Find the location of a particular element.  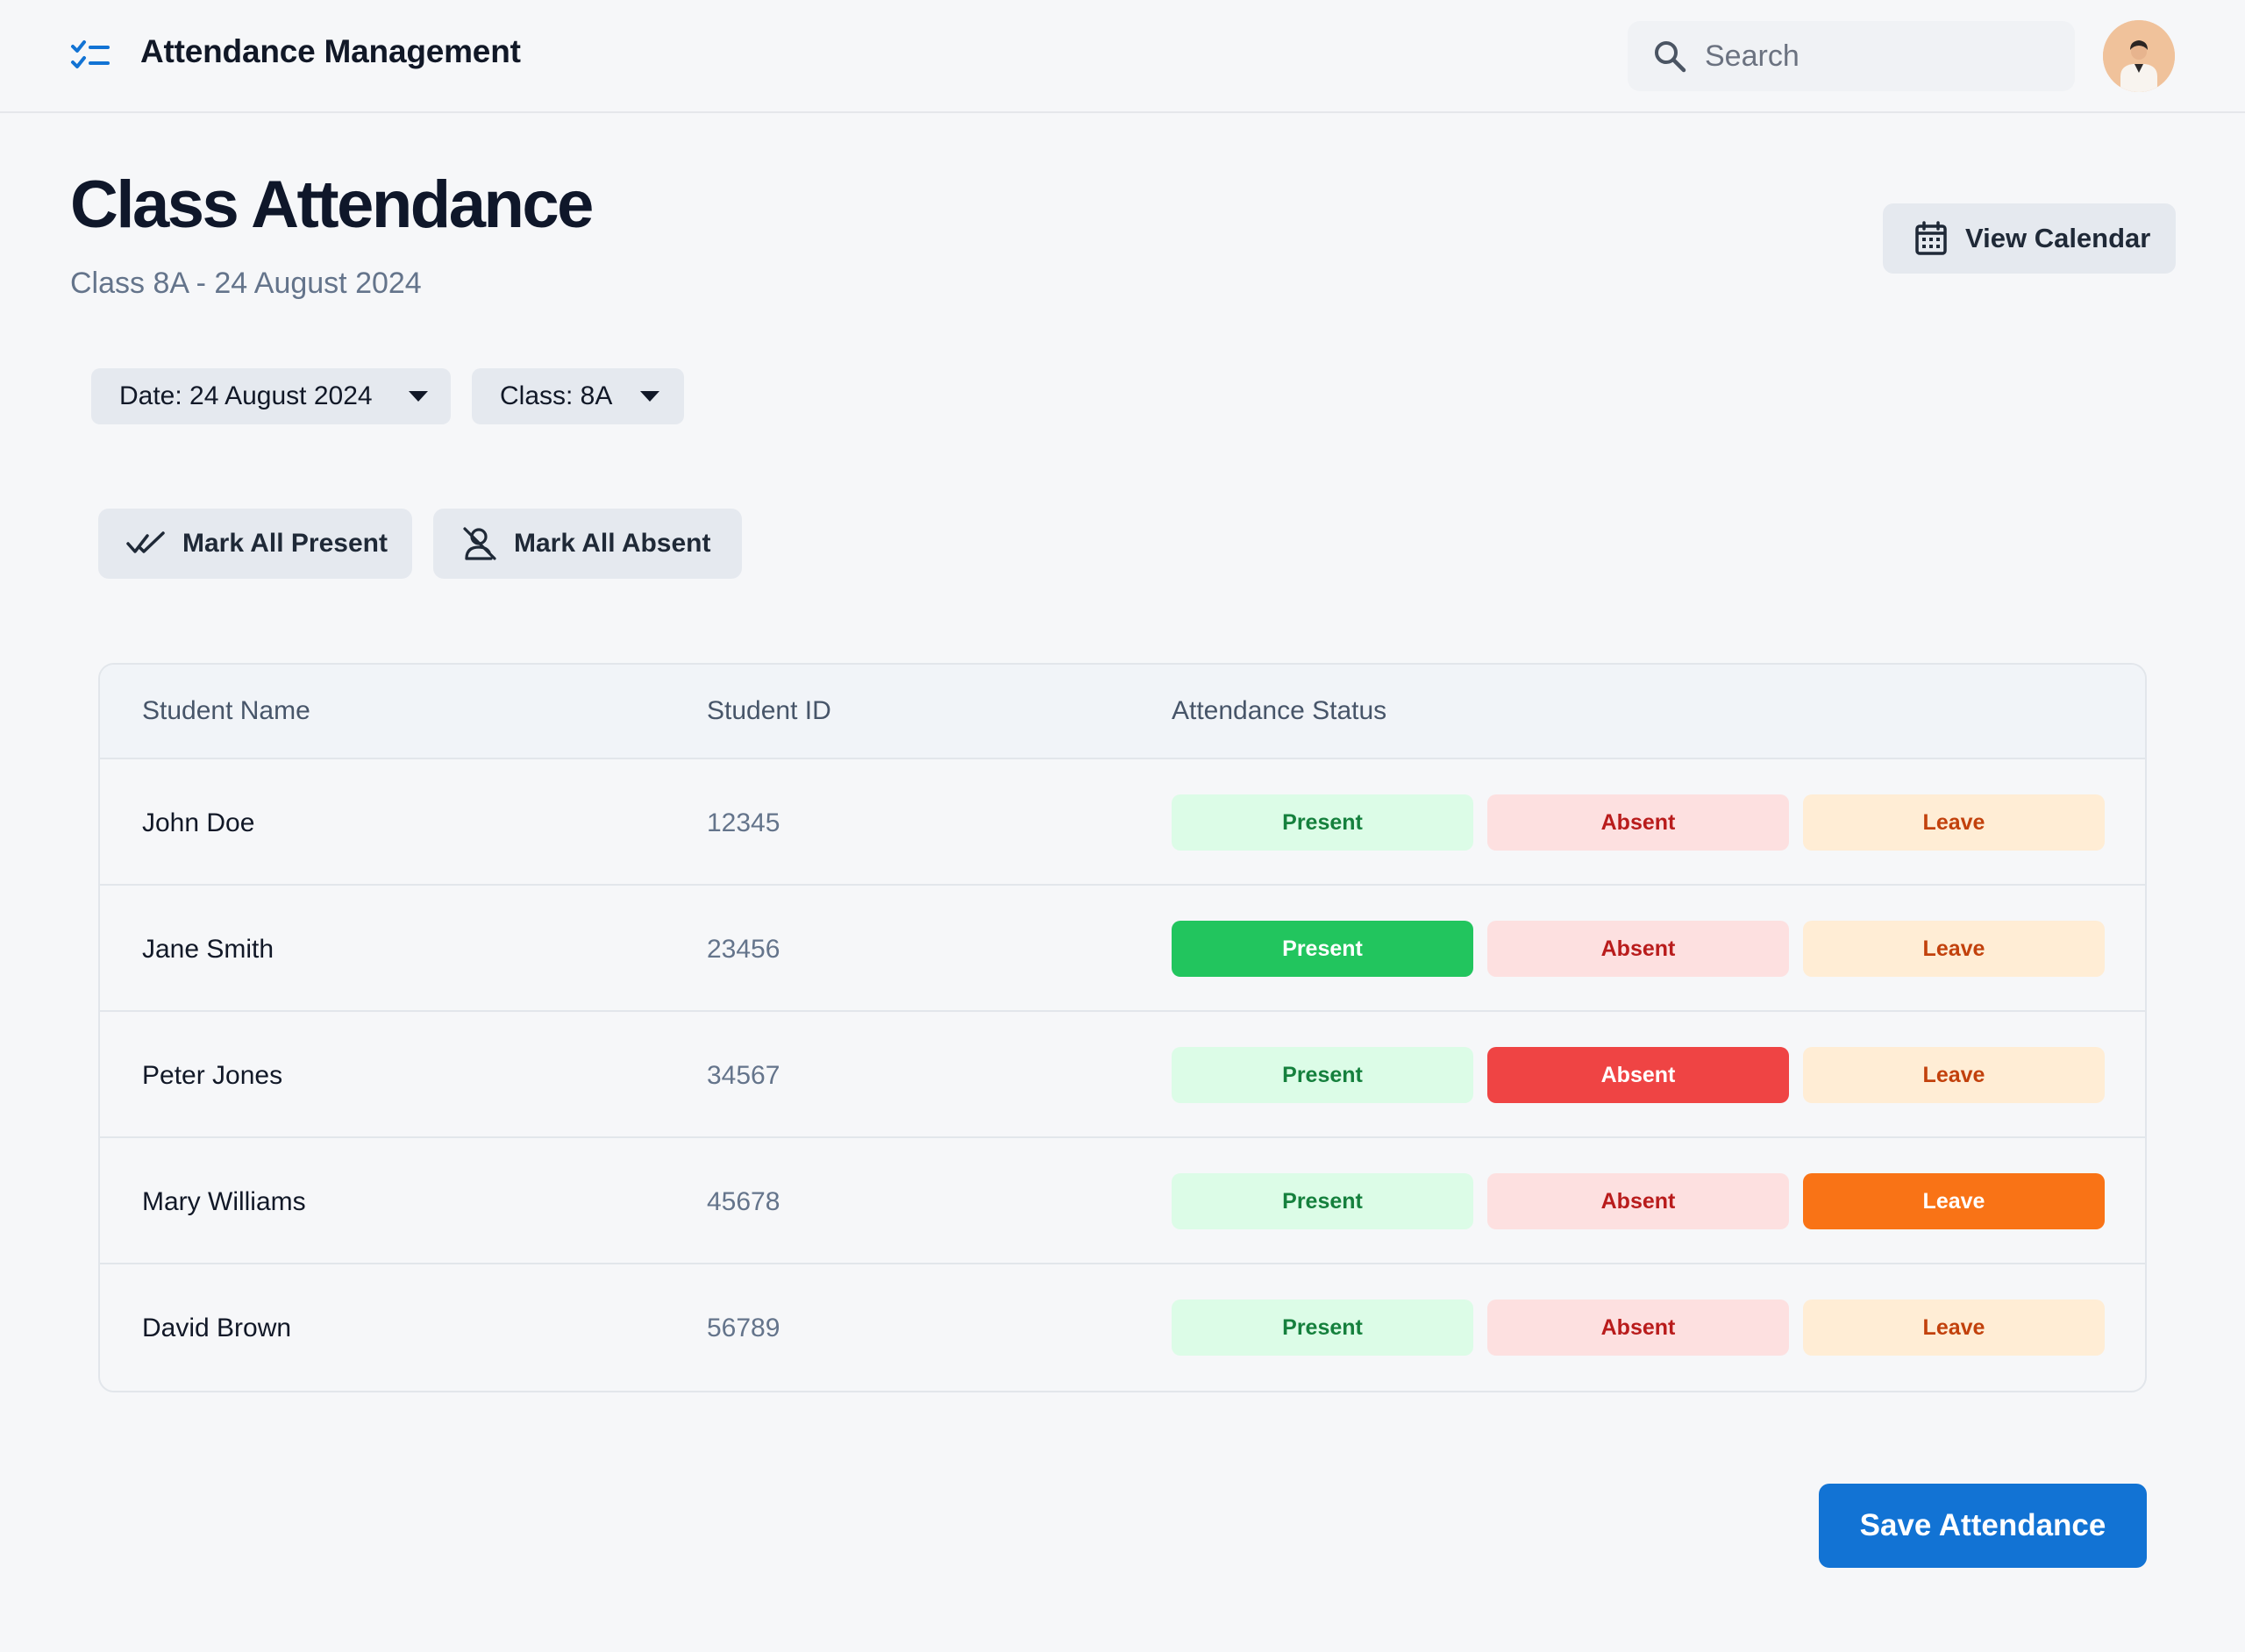

top-bar: Attendance Management is located at coordinates (1122, 56).